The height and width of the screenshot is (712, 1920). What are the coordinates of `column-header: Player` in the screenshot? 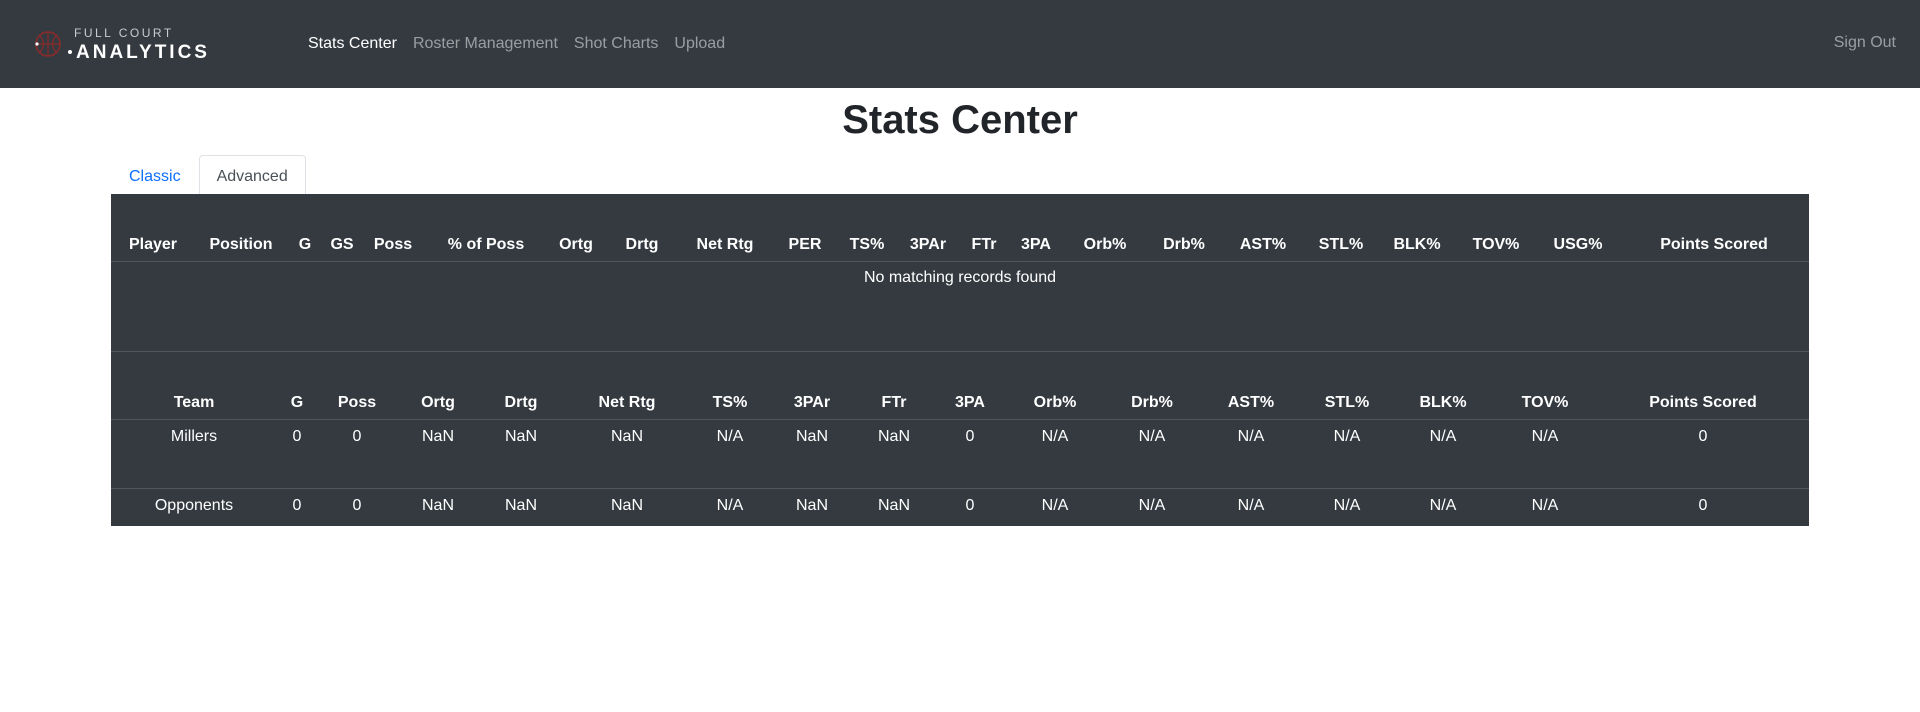 It's located at (153, 228).